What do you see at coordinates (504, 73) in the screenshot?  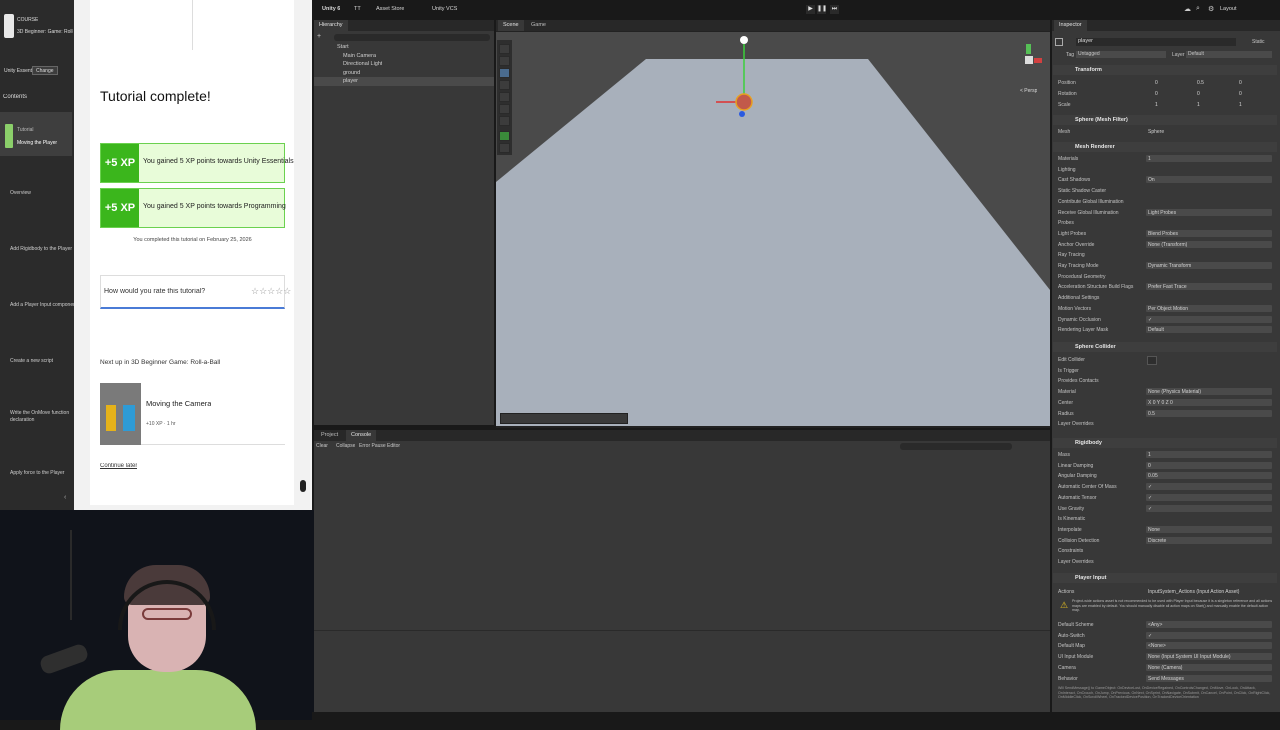 I see `rotate-tool-icon` at bounding box center [504, 73].